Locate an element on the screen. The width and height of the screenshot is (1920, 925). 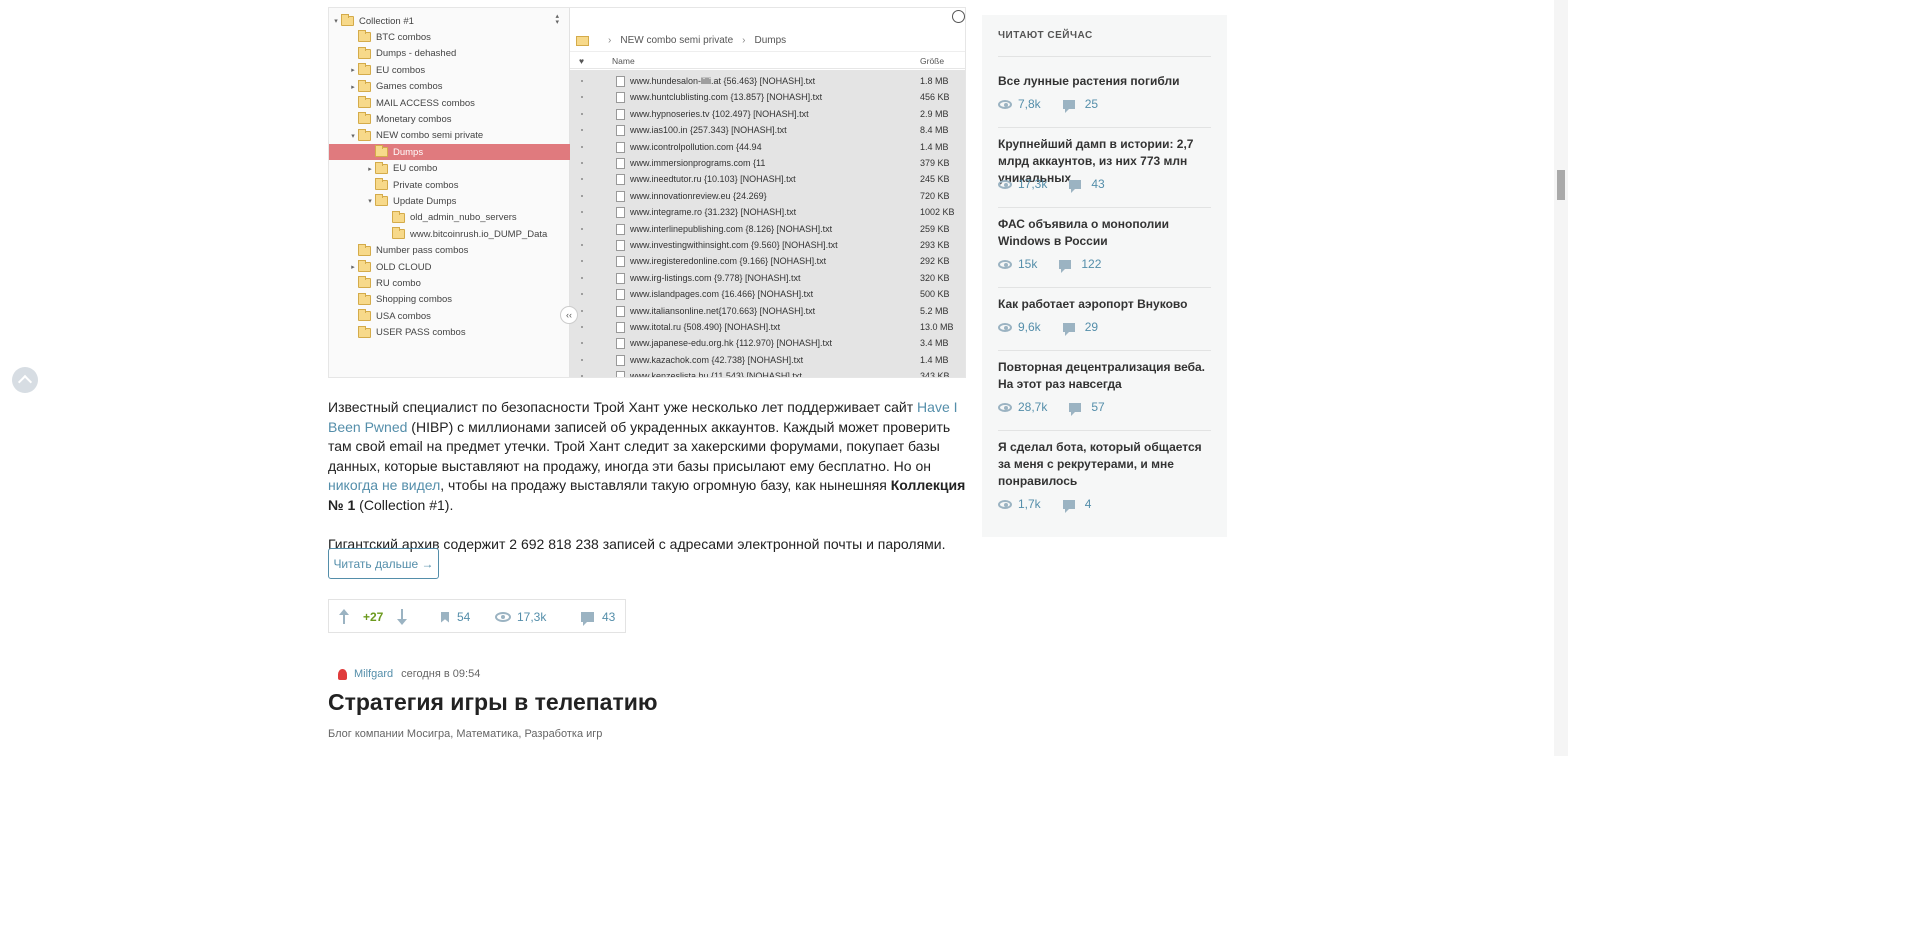
tree-item: MAIL ACCESS combos is located at coordinates (449, 103).